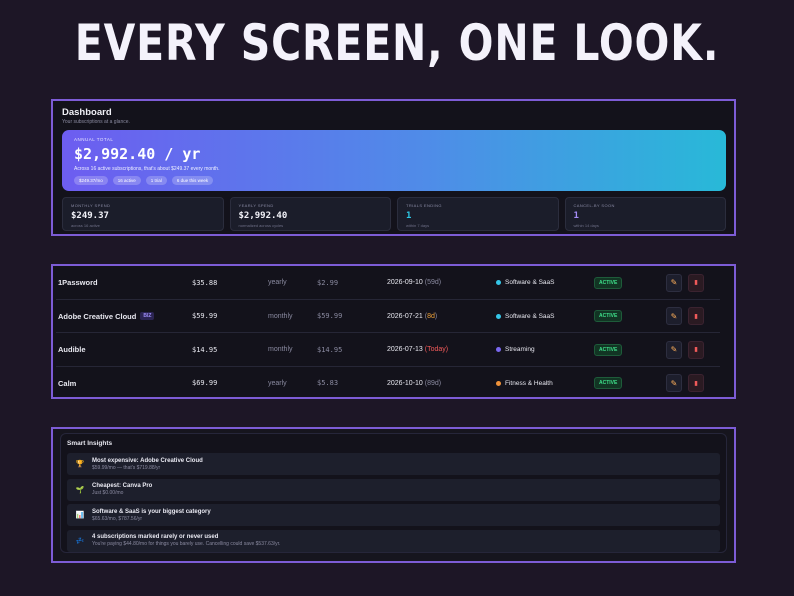 The height and width of the screenshot is (596, 794). Describe the element at coordinates (520, 349) in the screenshot. I see `category-label: Streaming` at that location.